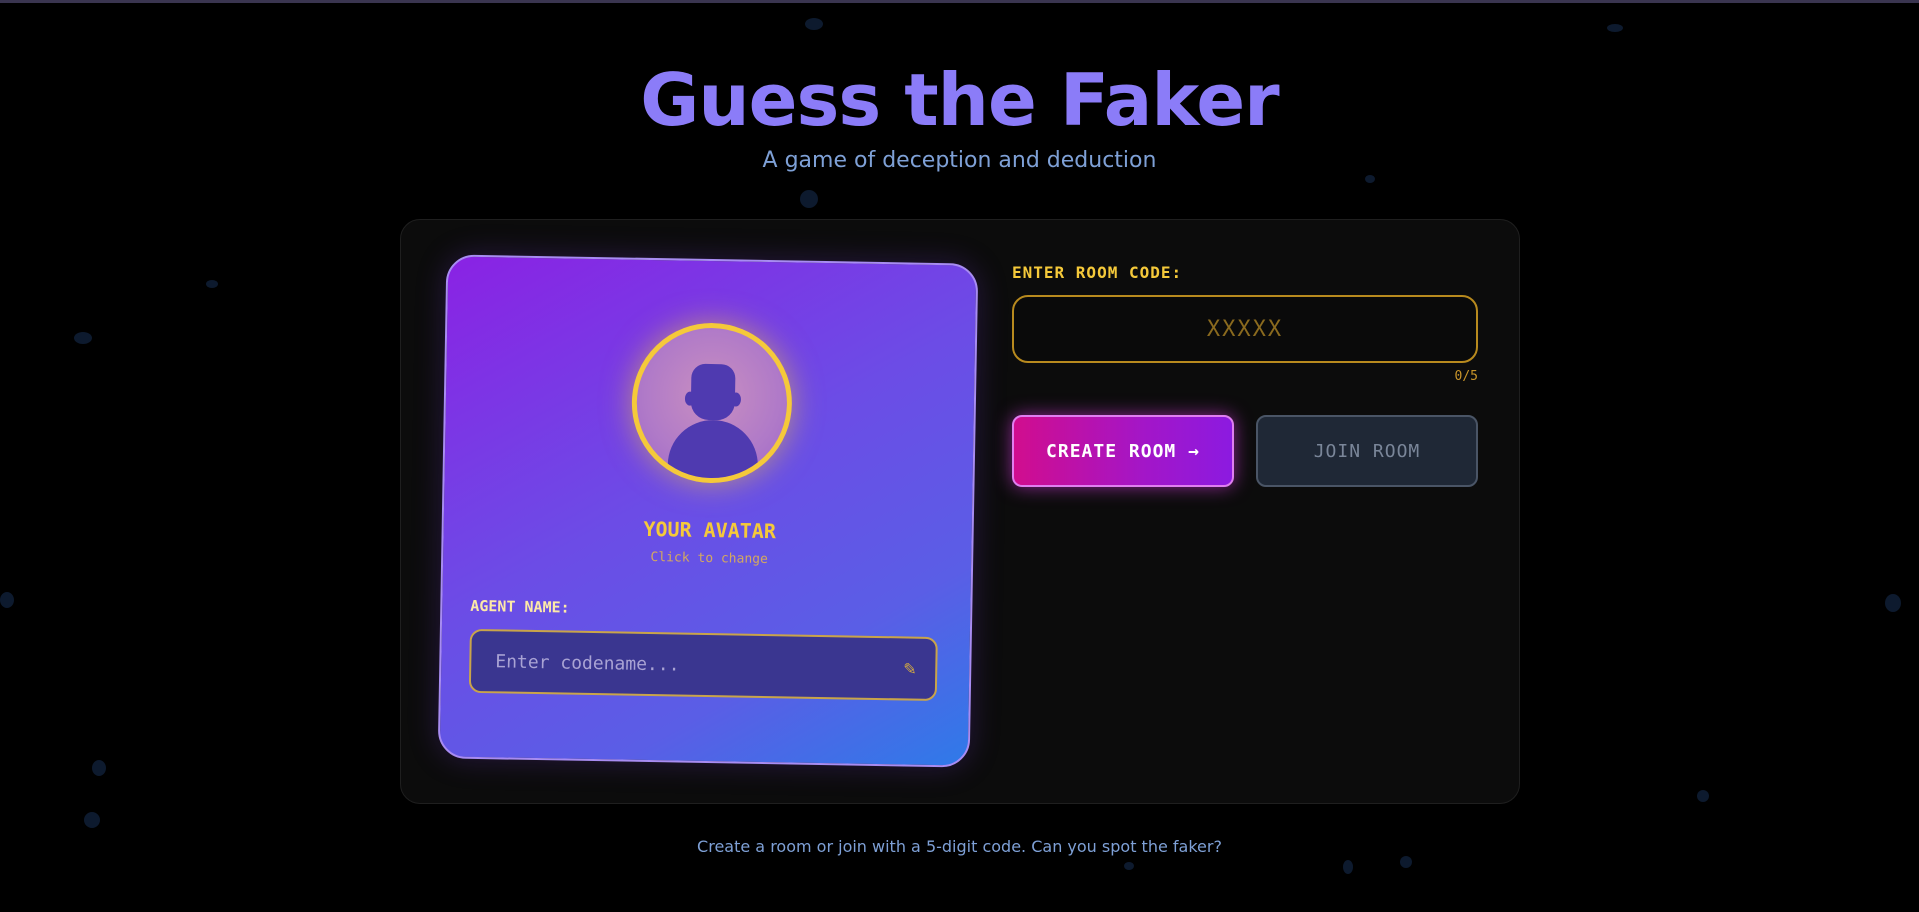 The image size is (1919, 912). I want to click on room-code-label: ENTER ROOM CODE:, so click(1097, 272).